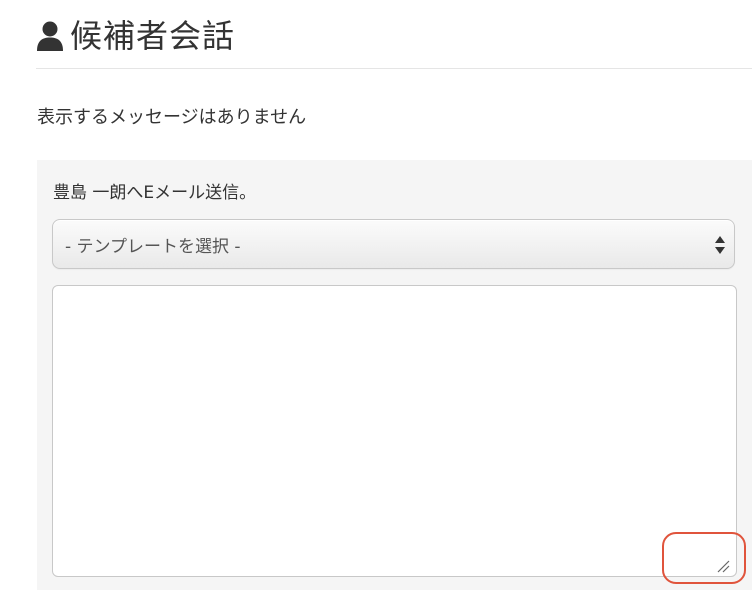 The width and height of the screenshot is (752, 590). I want to click on highlight-annotation, so click(704, 558).